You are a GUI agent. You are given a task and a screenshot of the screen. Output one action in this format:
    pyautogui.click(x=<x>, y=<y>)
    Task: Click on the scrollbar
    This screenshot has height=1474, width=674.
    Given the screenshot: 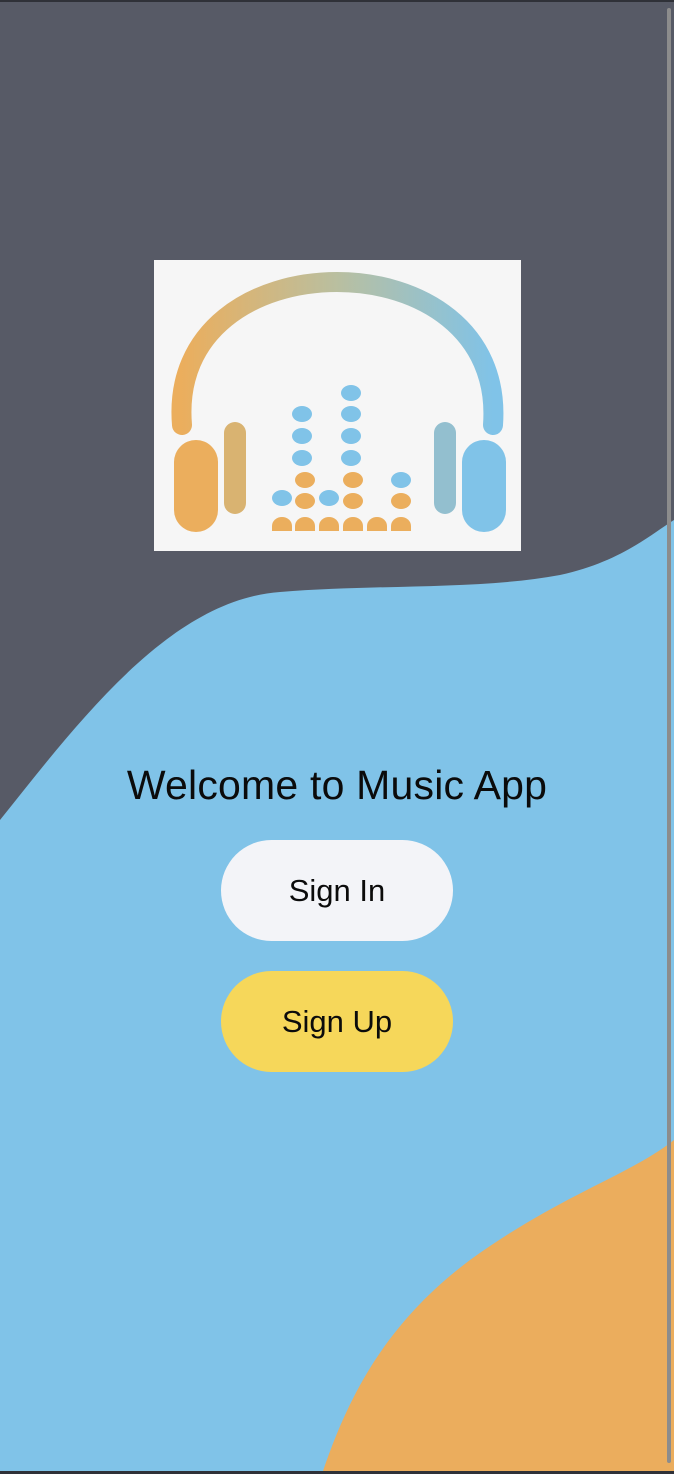 What is the action you would take?
    pyautogui.click(x=669, y=735)
    